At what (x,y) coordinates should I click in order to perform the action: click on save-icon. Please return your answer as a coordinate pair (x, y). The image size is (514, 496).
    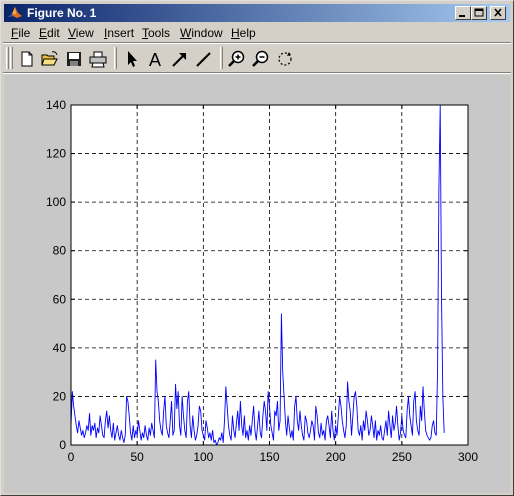
    Looking at the image, I should click on (74, 59).